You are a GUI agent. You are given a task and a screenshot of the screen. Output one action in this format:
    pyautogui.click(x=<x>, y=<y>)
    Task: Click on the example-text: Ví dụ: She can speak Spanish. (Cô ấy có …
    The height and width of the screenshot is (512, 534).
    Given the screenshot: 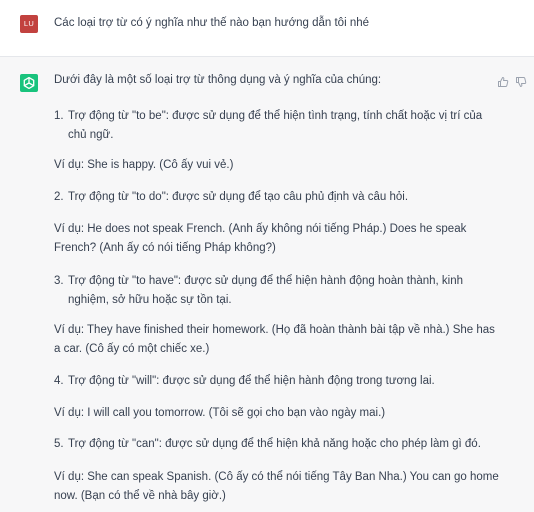 What is the action you would take?
    pyautogui.click(x=276, y=486)
    